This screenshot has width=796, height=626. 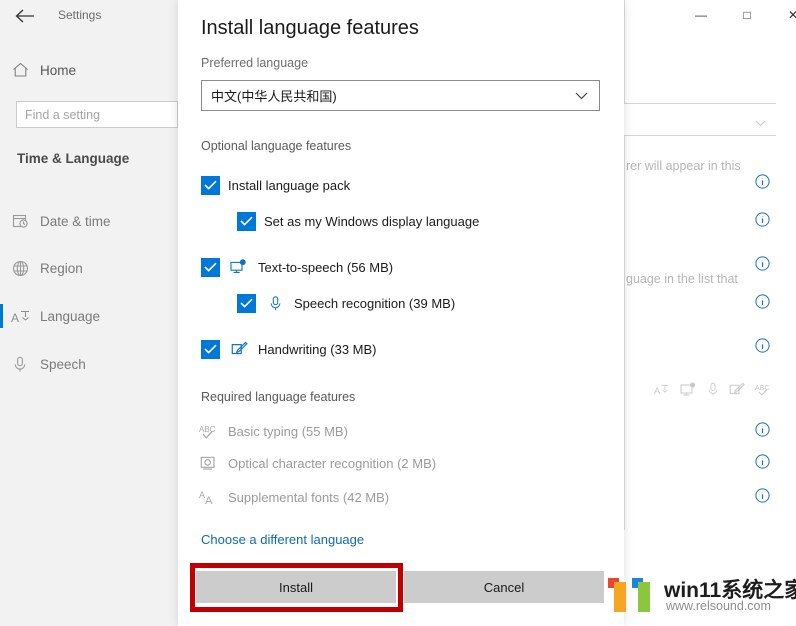 What do you see at coordinates (718, 606) in the screenshot?
I see `watermark-url: www.relsound.com` at bounding box center [718, 606].